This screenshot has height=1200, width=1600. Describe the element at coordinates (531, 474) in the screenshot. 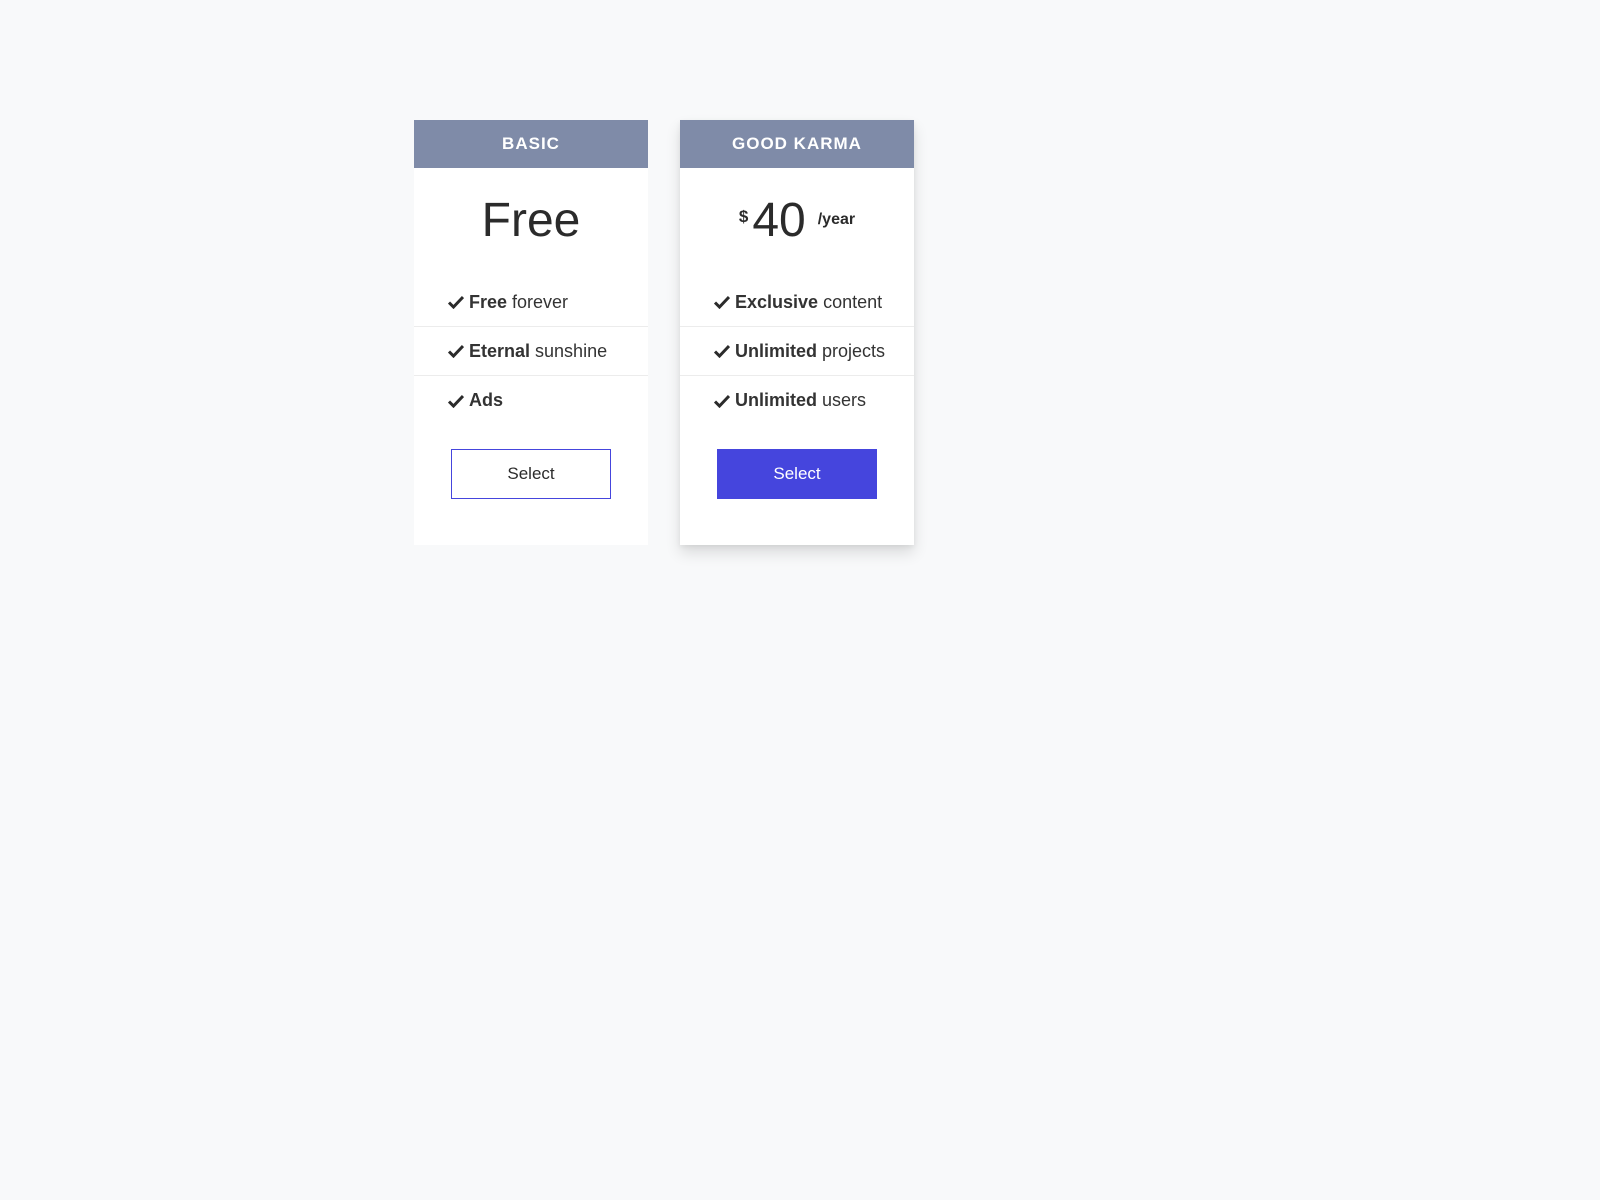

I see `select-basic-button: Select` at that location.